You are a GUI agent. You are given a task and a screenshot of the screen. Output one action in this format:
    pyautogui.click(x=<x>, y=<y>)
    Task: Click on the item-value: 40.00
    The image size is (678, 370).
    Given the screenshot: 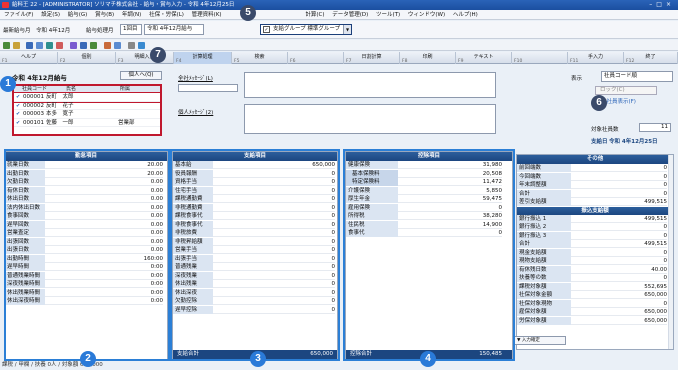 What is the action you would take?
    pyautogui.click(x=619, y=269)
    